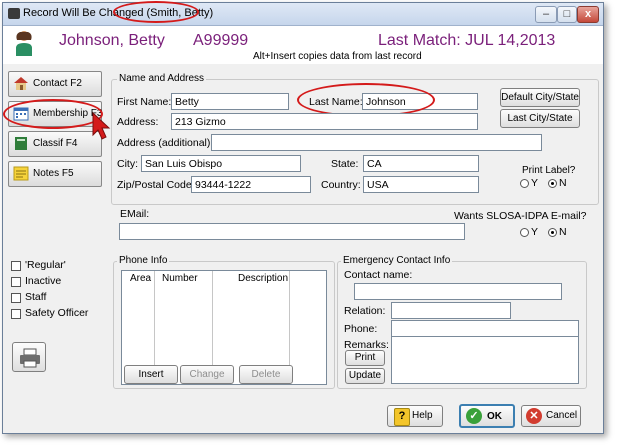 This screenshot has height=446, width=618. Describe the element at coordinates (266, 374) in the screenshot. I see `phone-delete-button: Delete` at that location.